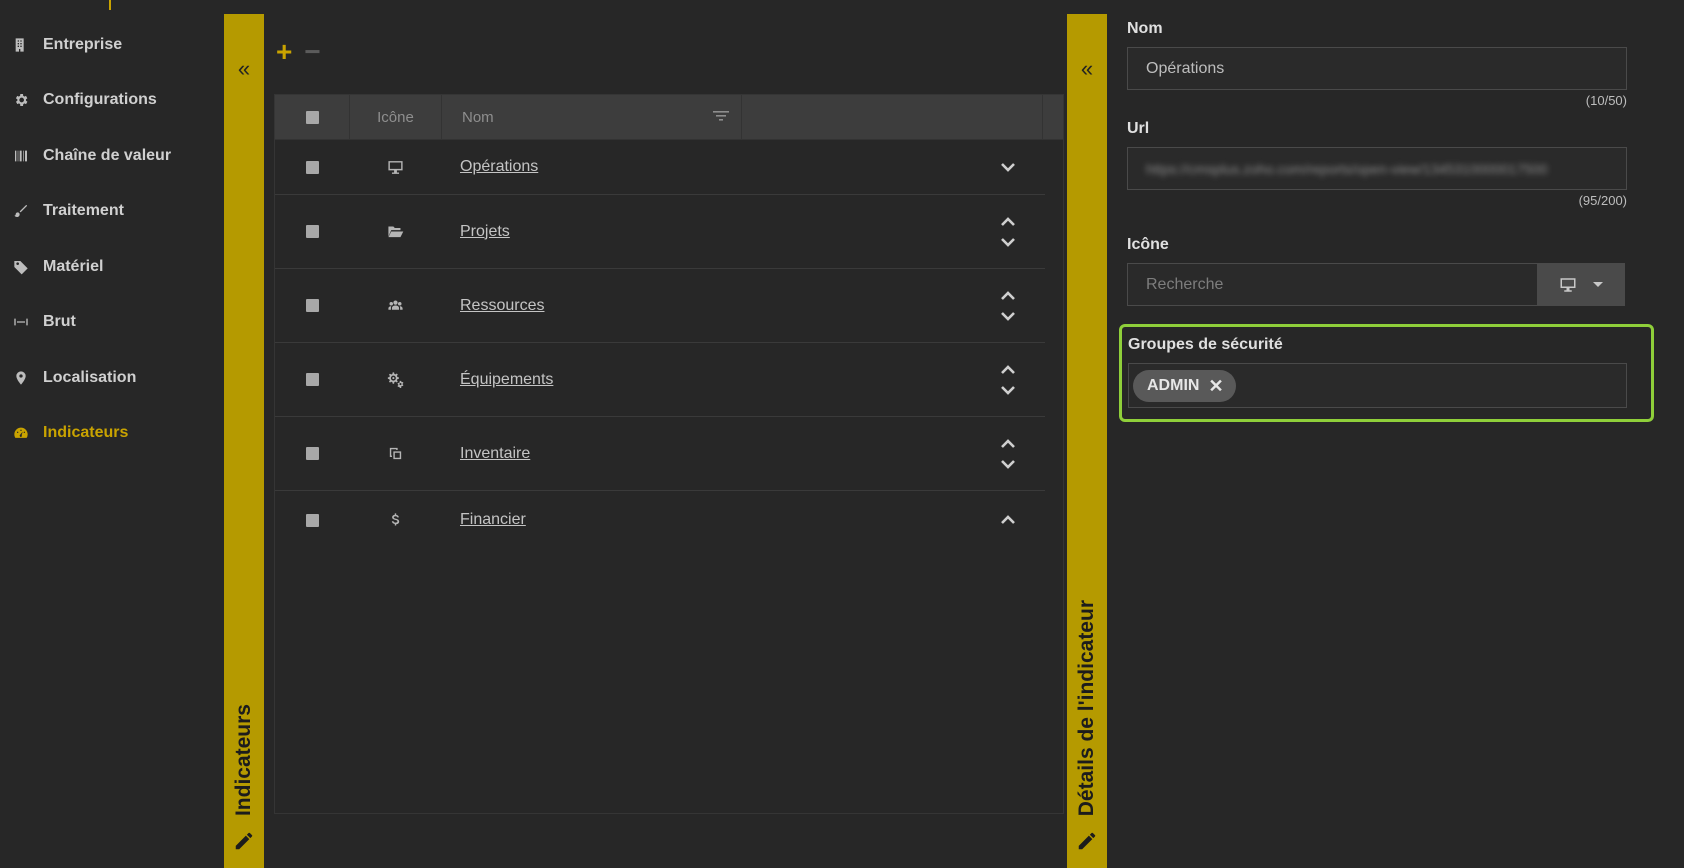 The height and width of the screenshot is (868, 1684). I want to click on security-groups-section: Groupes de sécurité ADMIN ✕, so click(1386, 373).